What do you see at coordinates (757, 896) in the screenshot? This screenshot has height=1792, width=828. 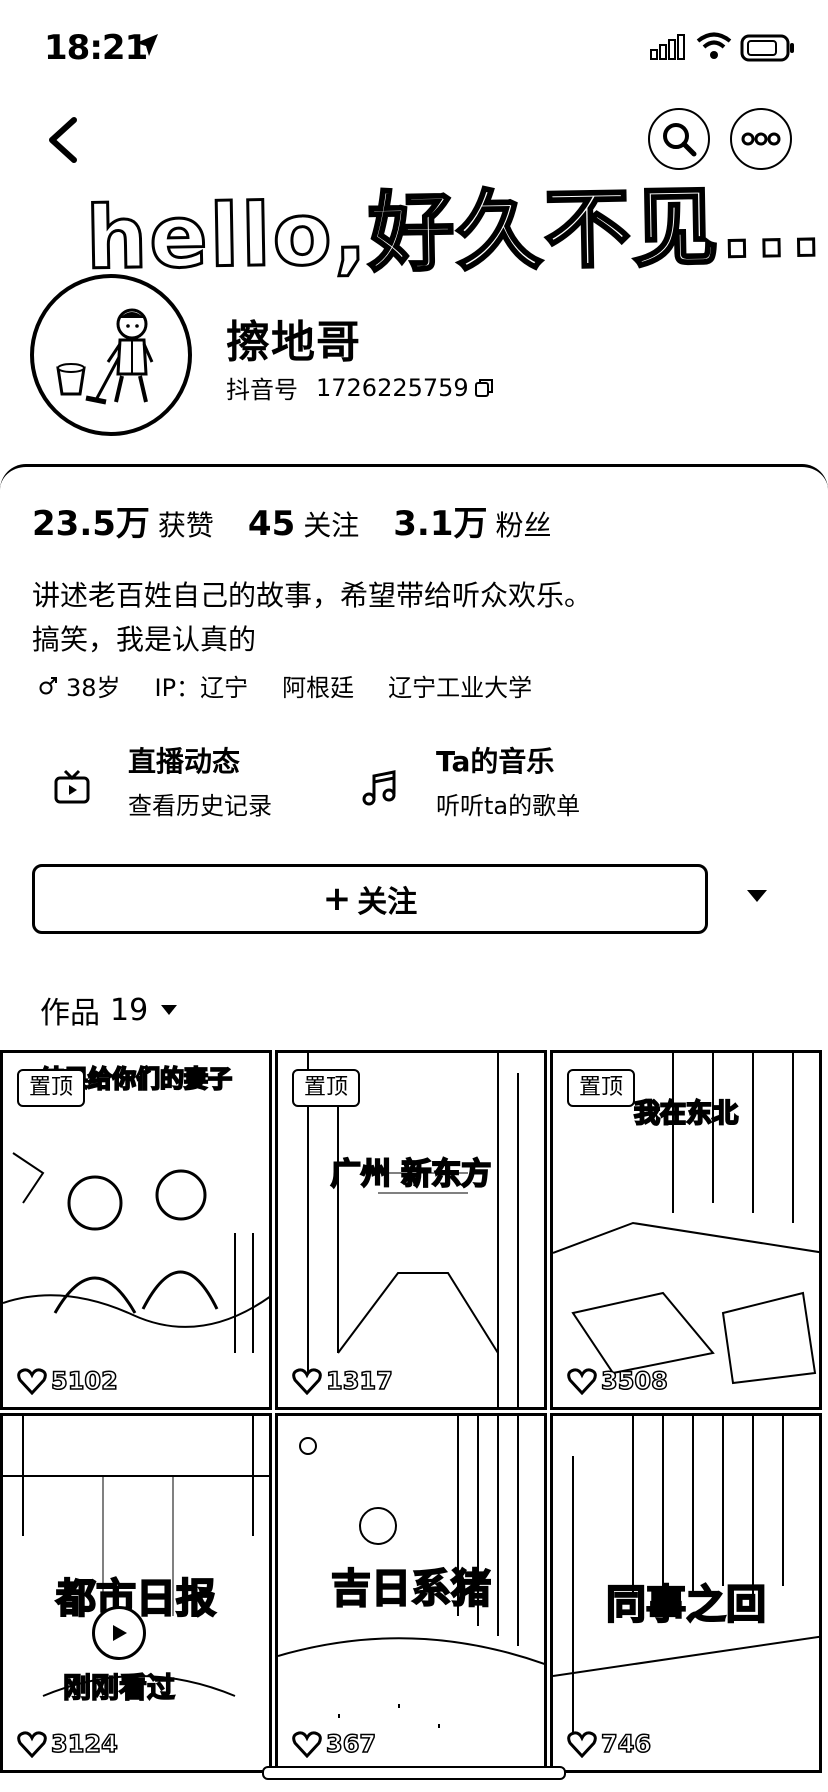 I see `dropdown-caret-icon` at bounding box center [757, 896].